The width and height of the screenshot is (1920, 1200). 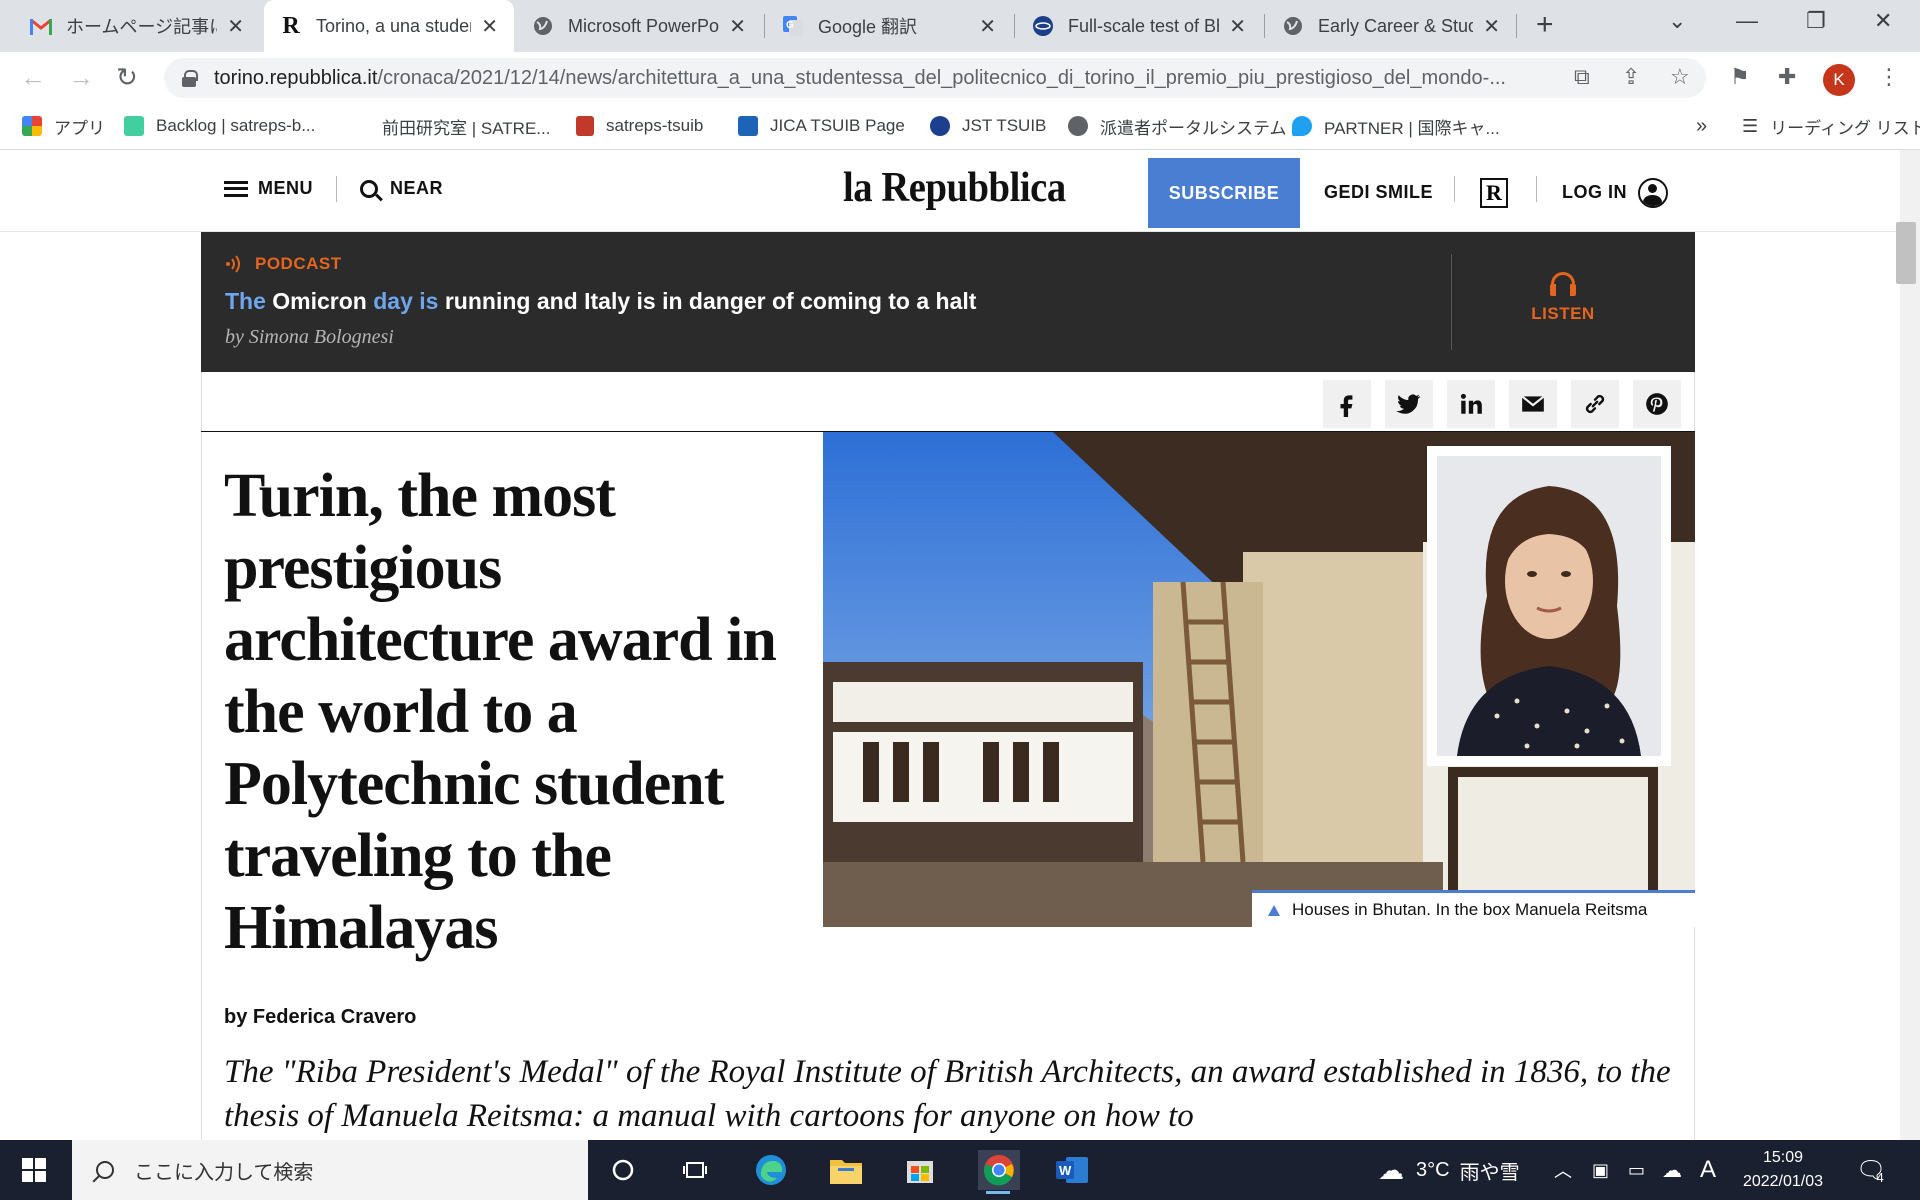 I want to click on reading-list: ☰ リーディング リスト, so click(x=1831, y=126).